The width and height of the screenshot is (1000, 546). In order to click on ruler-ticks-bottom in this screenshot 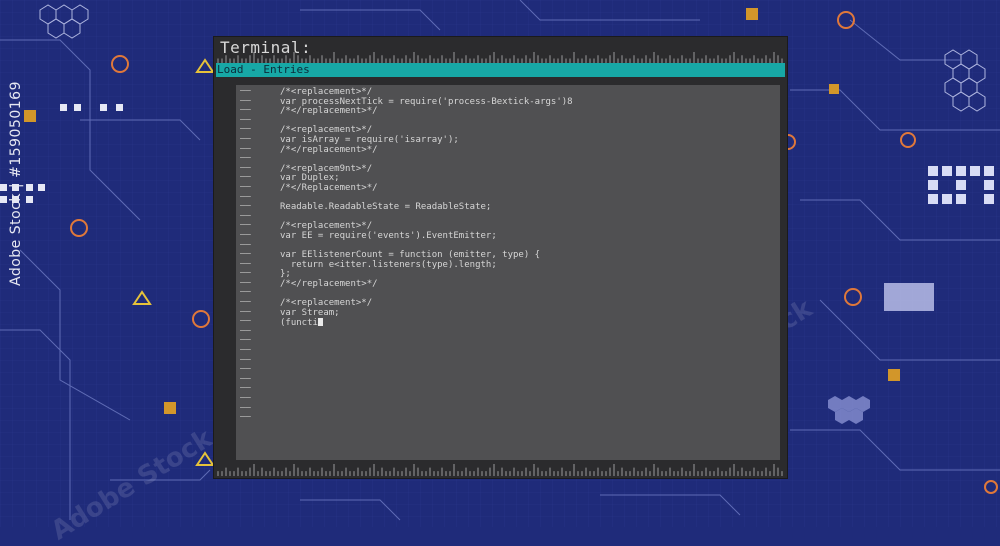, I will do `click(500, 470)`.